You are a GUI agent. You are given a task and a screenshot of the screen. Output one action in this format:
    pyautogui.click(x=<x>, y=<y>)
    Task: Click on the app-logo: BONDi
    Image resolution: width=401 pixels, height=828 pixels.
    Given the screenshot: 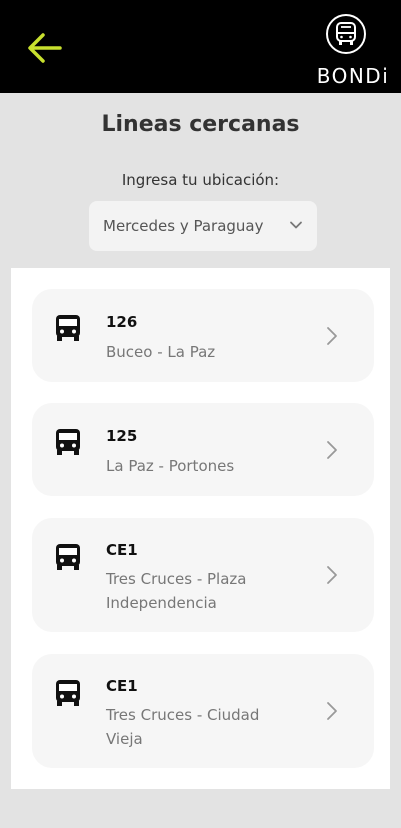 What is the action you would take?
    pyautogui.click(x=353, y=52)
    